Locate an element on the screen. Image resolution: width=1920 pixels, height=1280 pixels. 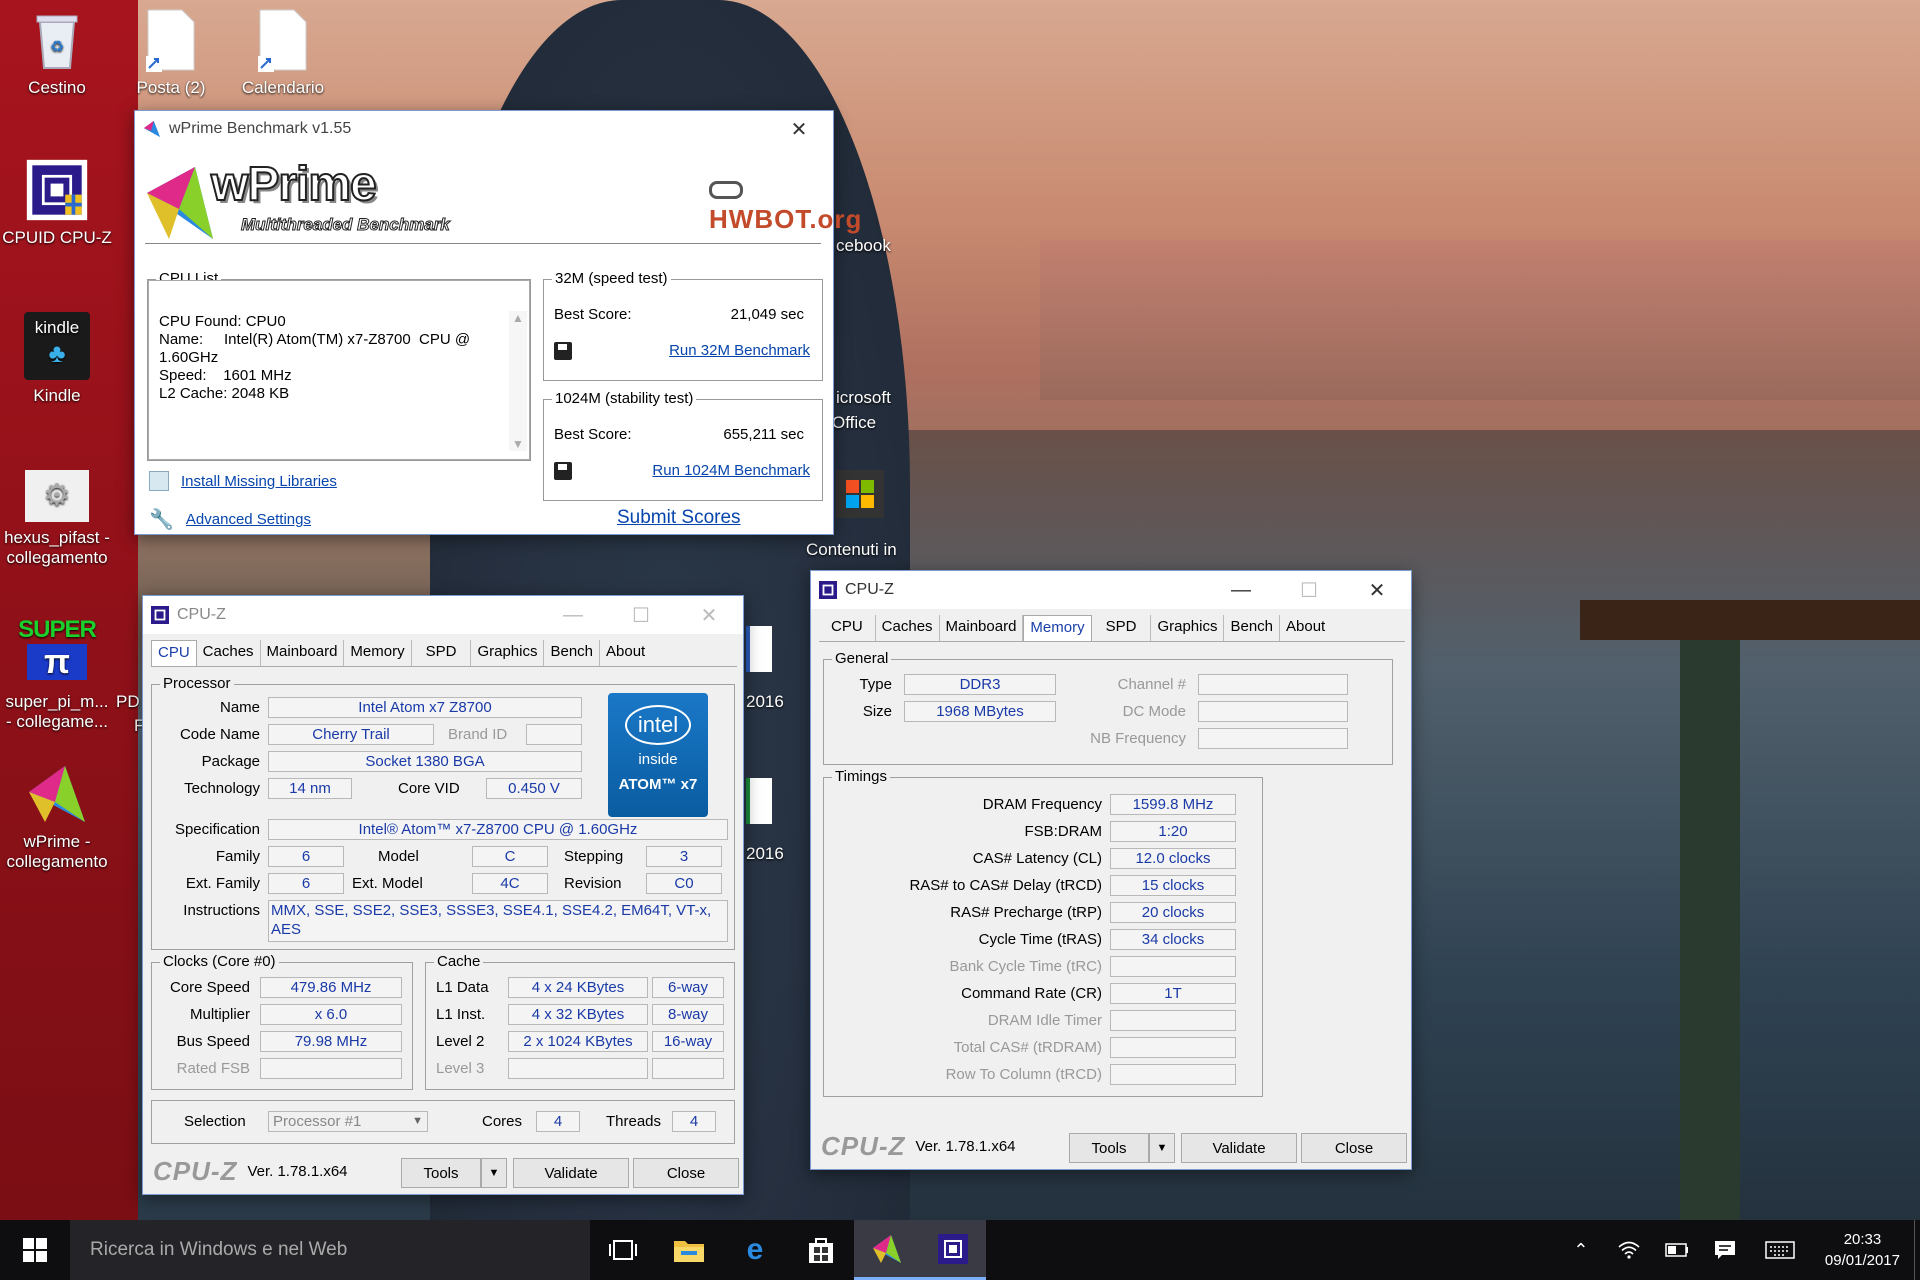
battery-icon is located at coordinates (1677, 1250).